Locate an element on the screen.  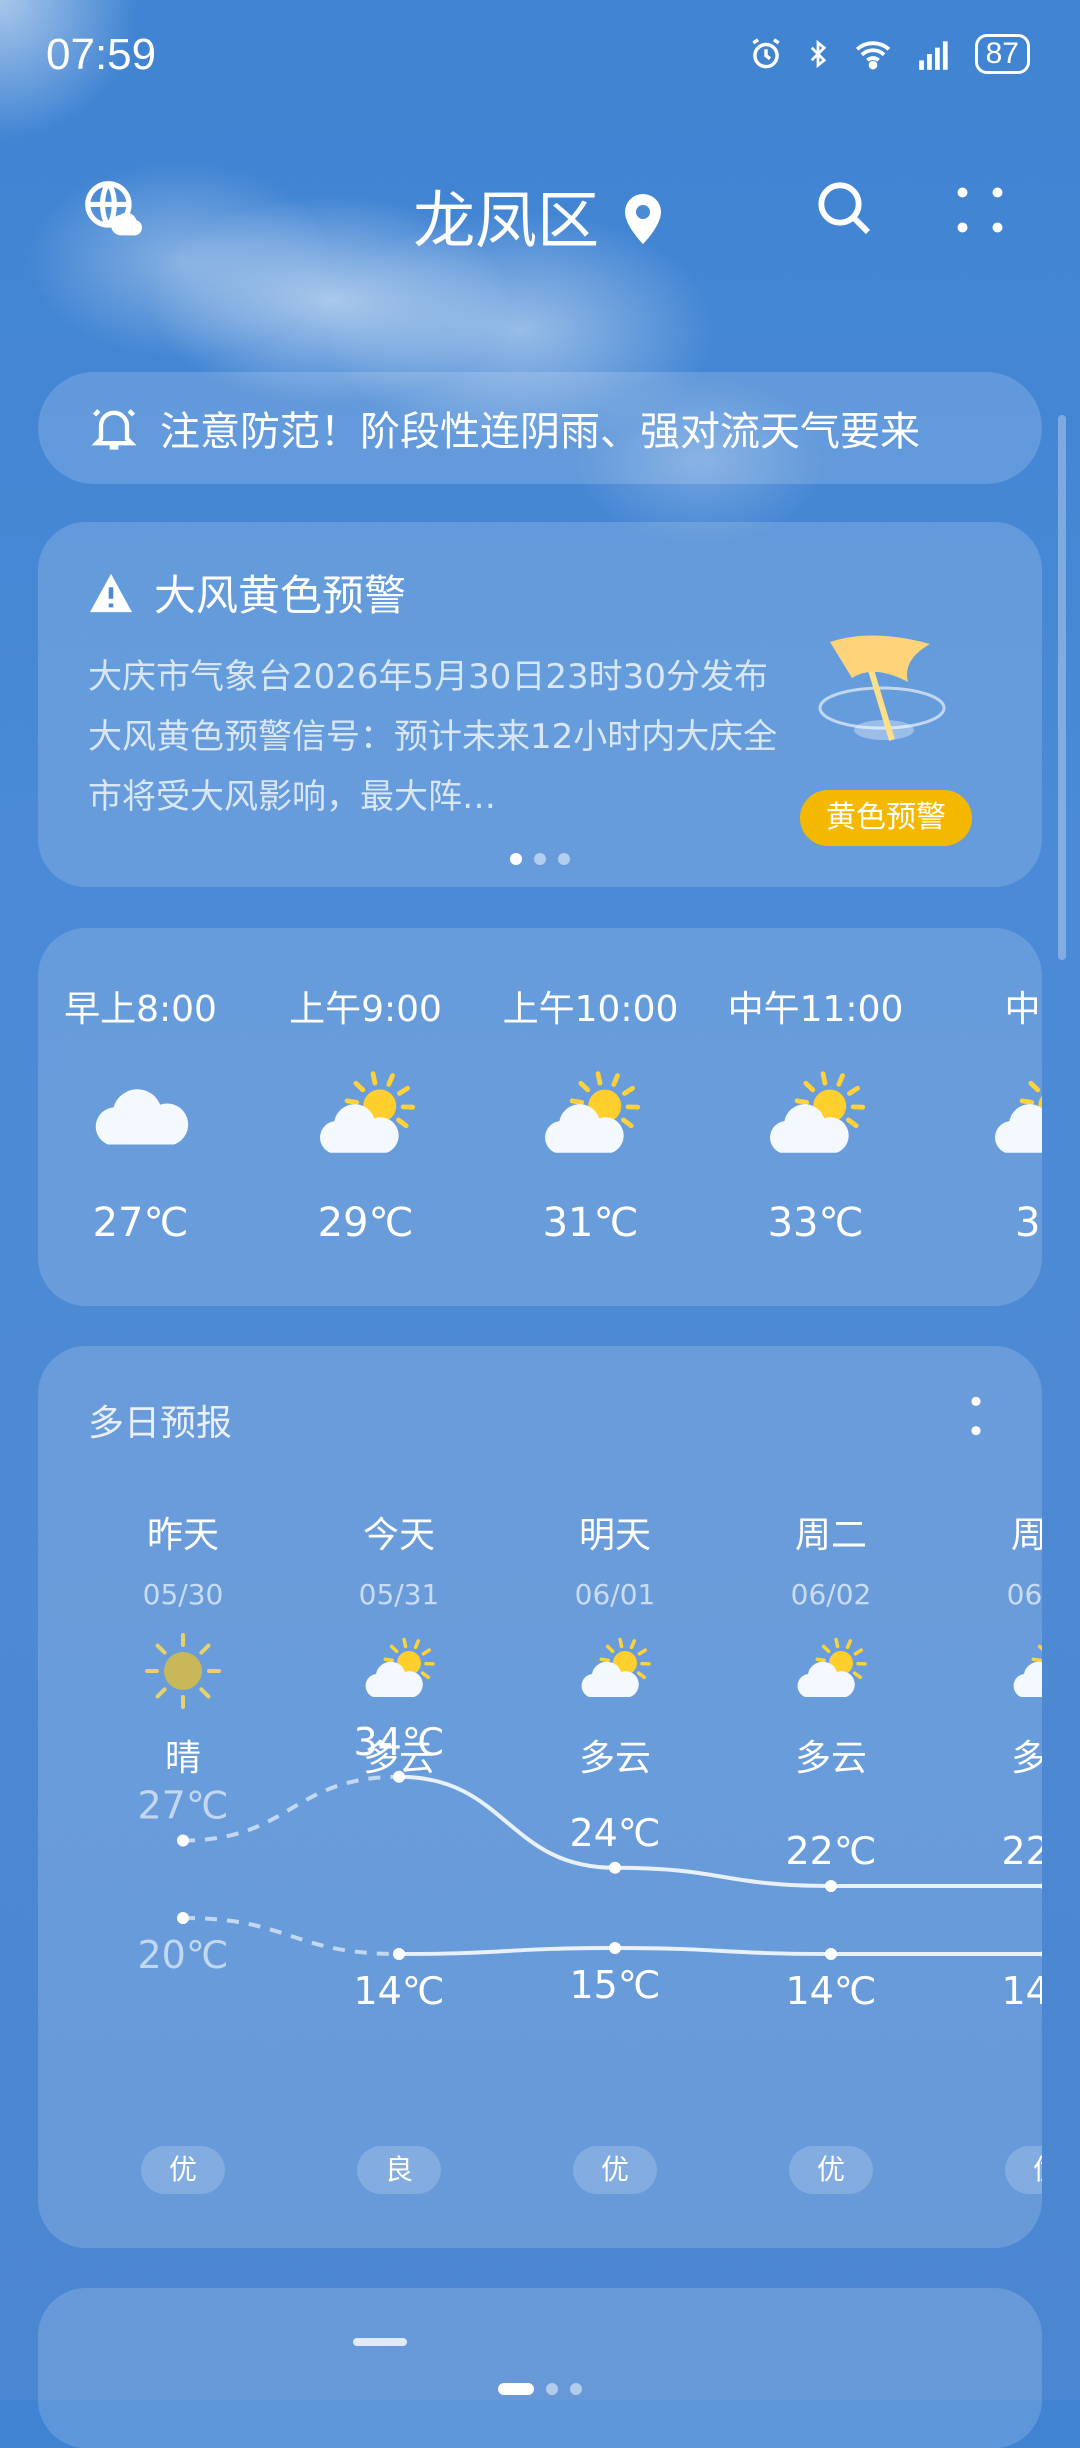
day-name: 周三 is located at coordinates (990, 1532).